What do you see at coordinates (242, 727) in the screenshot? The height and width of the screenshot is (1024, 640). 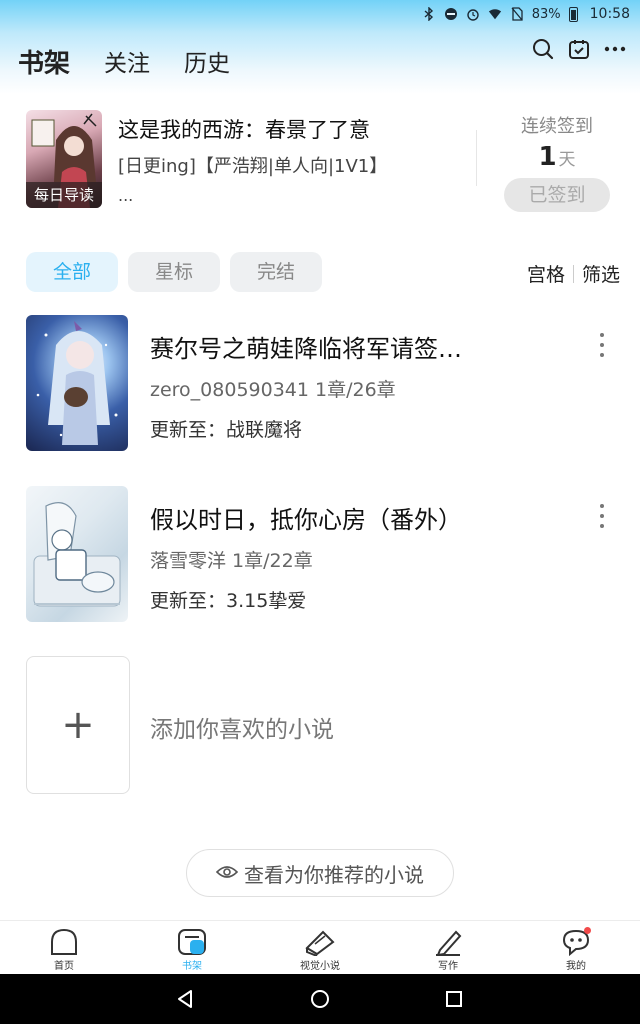 I see `add-book-label: 添加你喜欢的小说` at bounding box center [242, 727].